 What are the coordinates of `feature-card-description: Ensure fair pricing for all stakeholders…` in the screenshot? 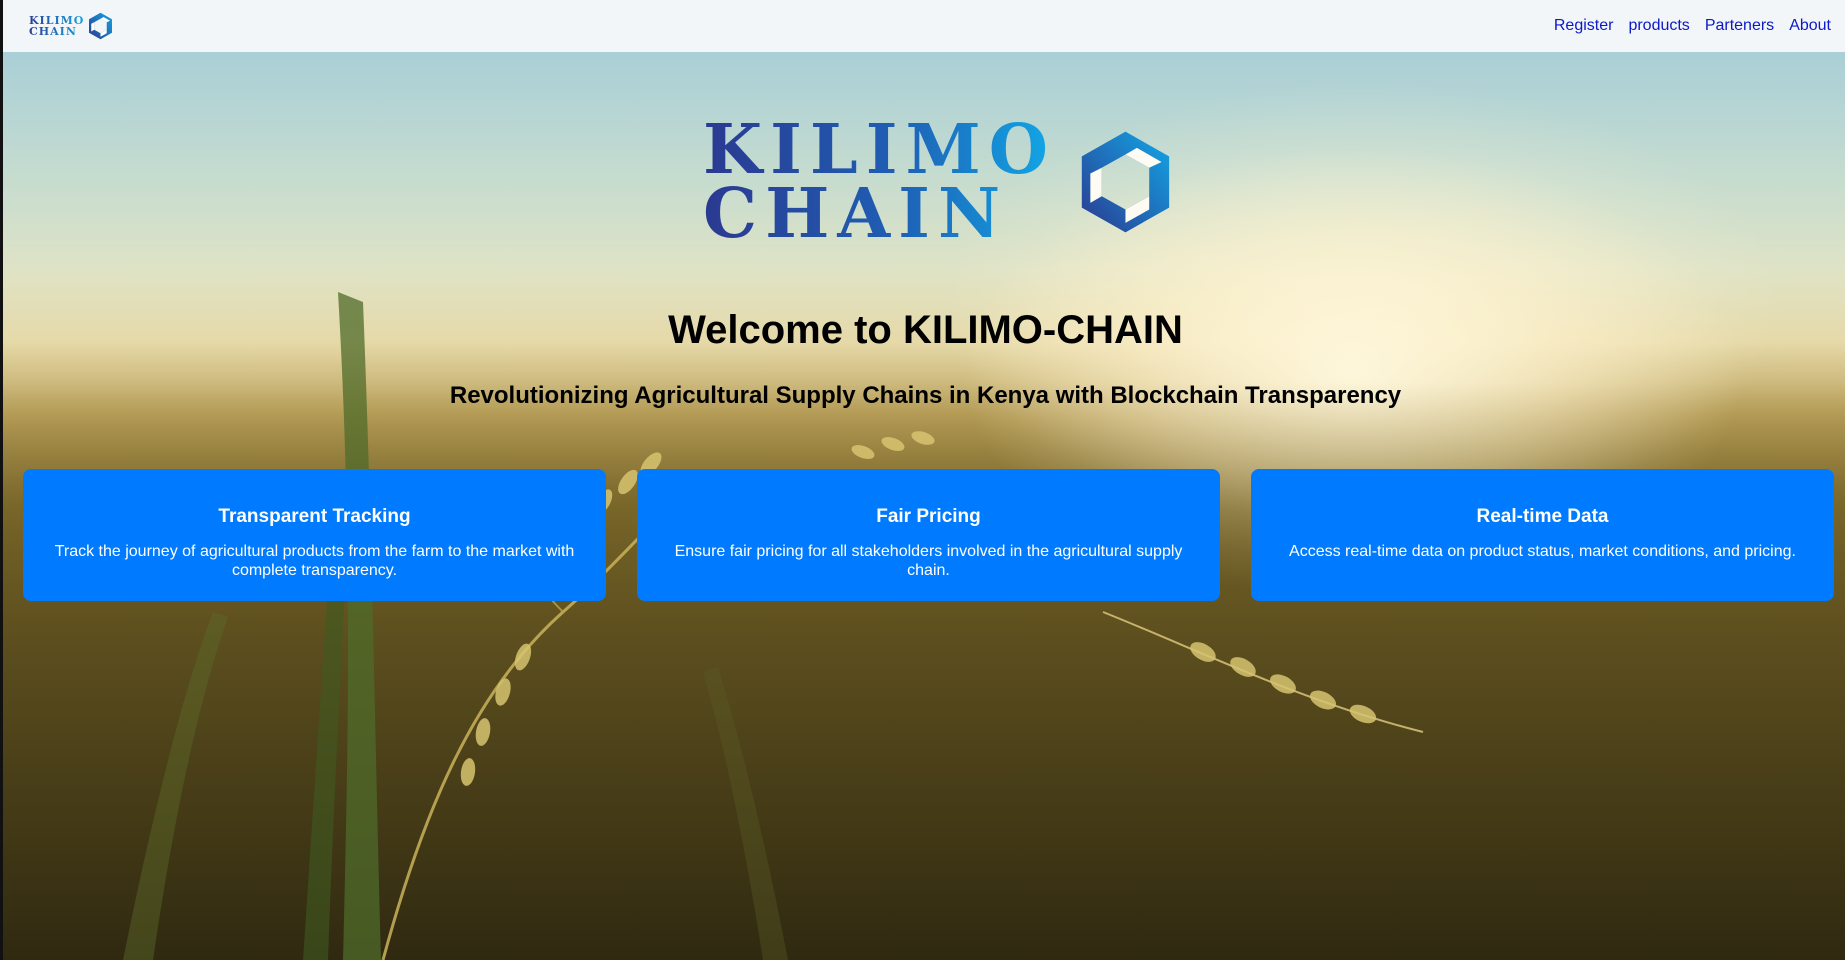 It's located at (928, 561).